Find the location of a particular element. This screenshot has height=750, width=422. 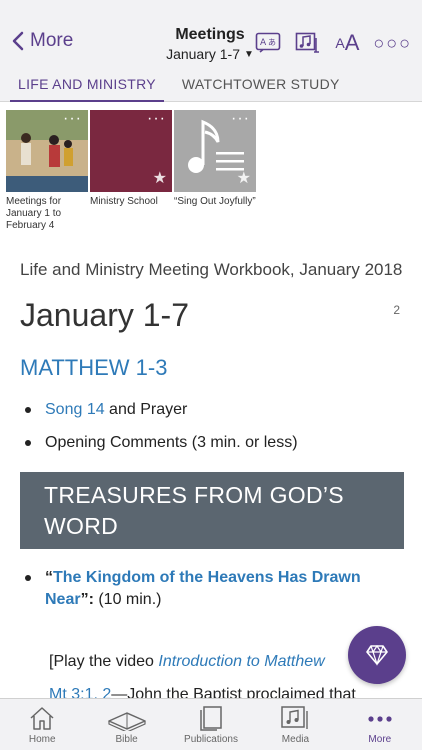

media-playlist-icon is located at coordinates (308, 43).